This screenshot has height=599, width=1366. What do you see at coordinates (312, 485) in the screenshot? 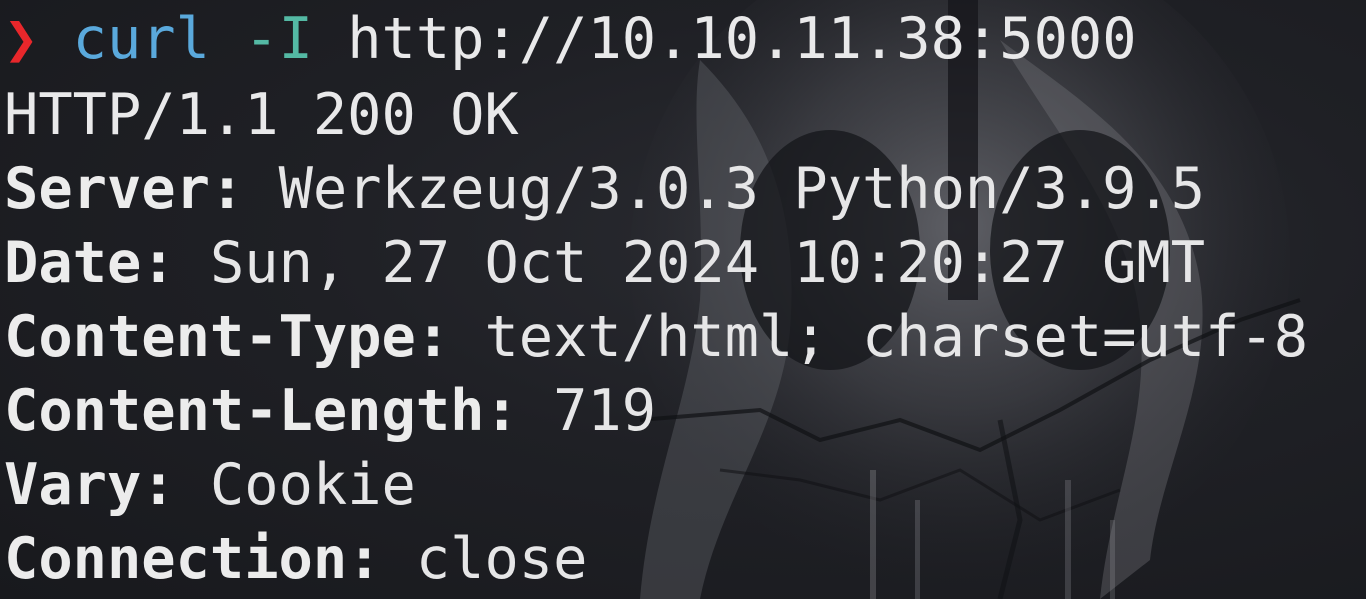
I see `header-value: Cookie` at bounding box center [312, 485].